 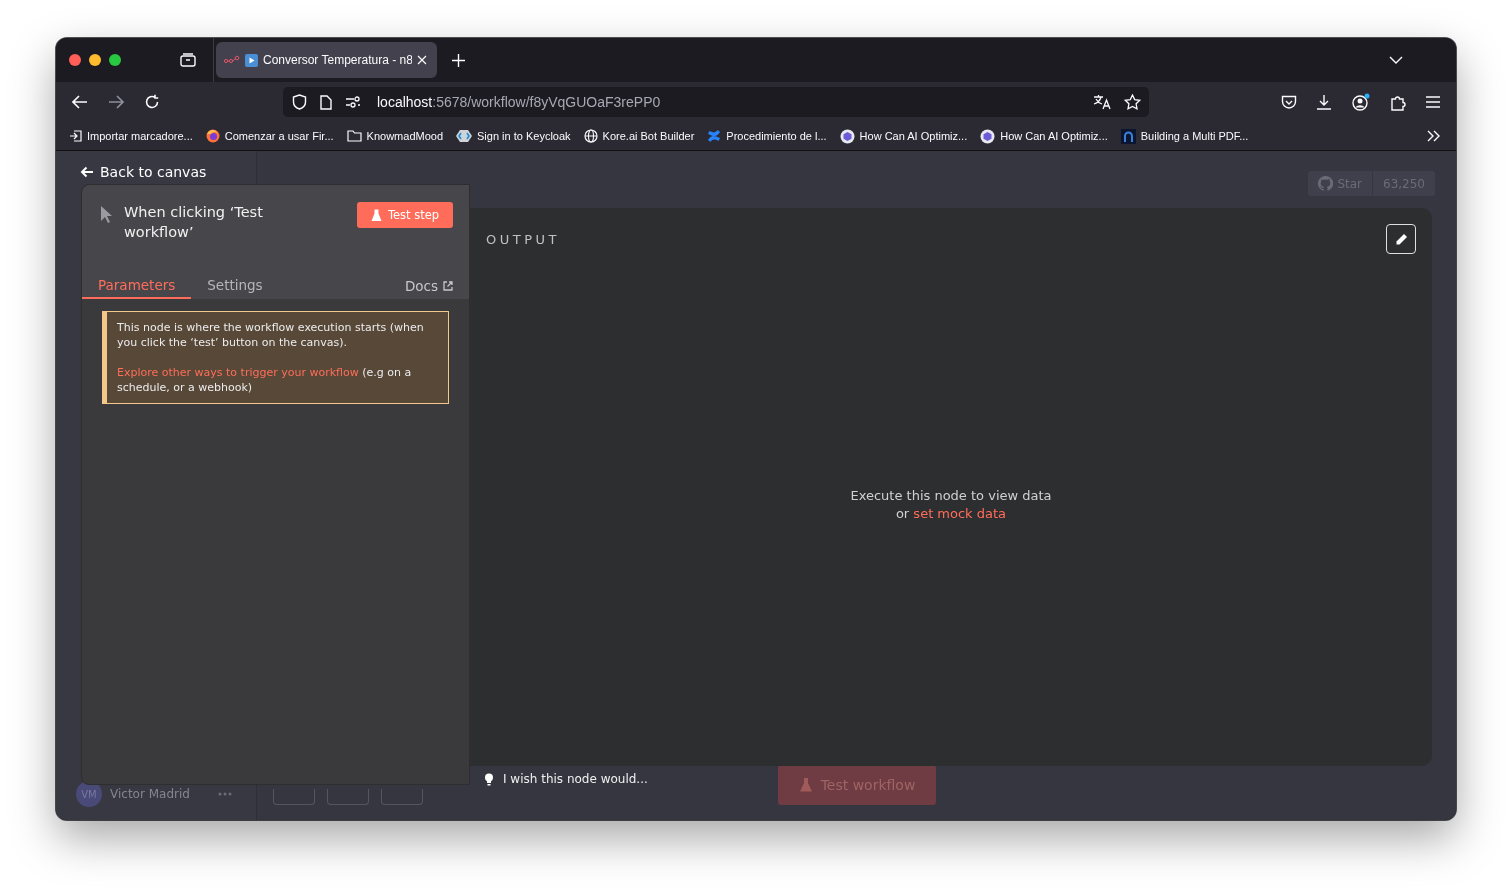 I want to click on bookmark: KnowmadMood, so click(x=395, y=136).